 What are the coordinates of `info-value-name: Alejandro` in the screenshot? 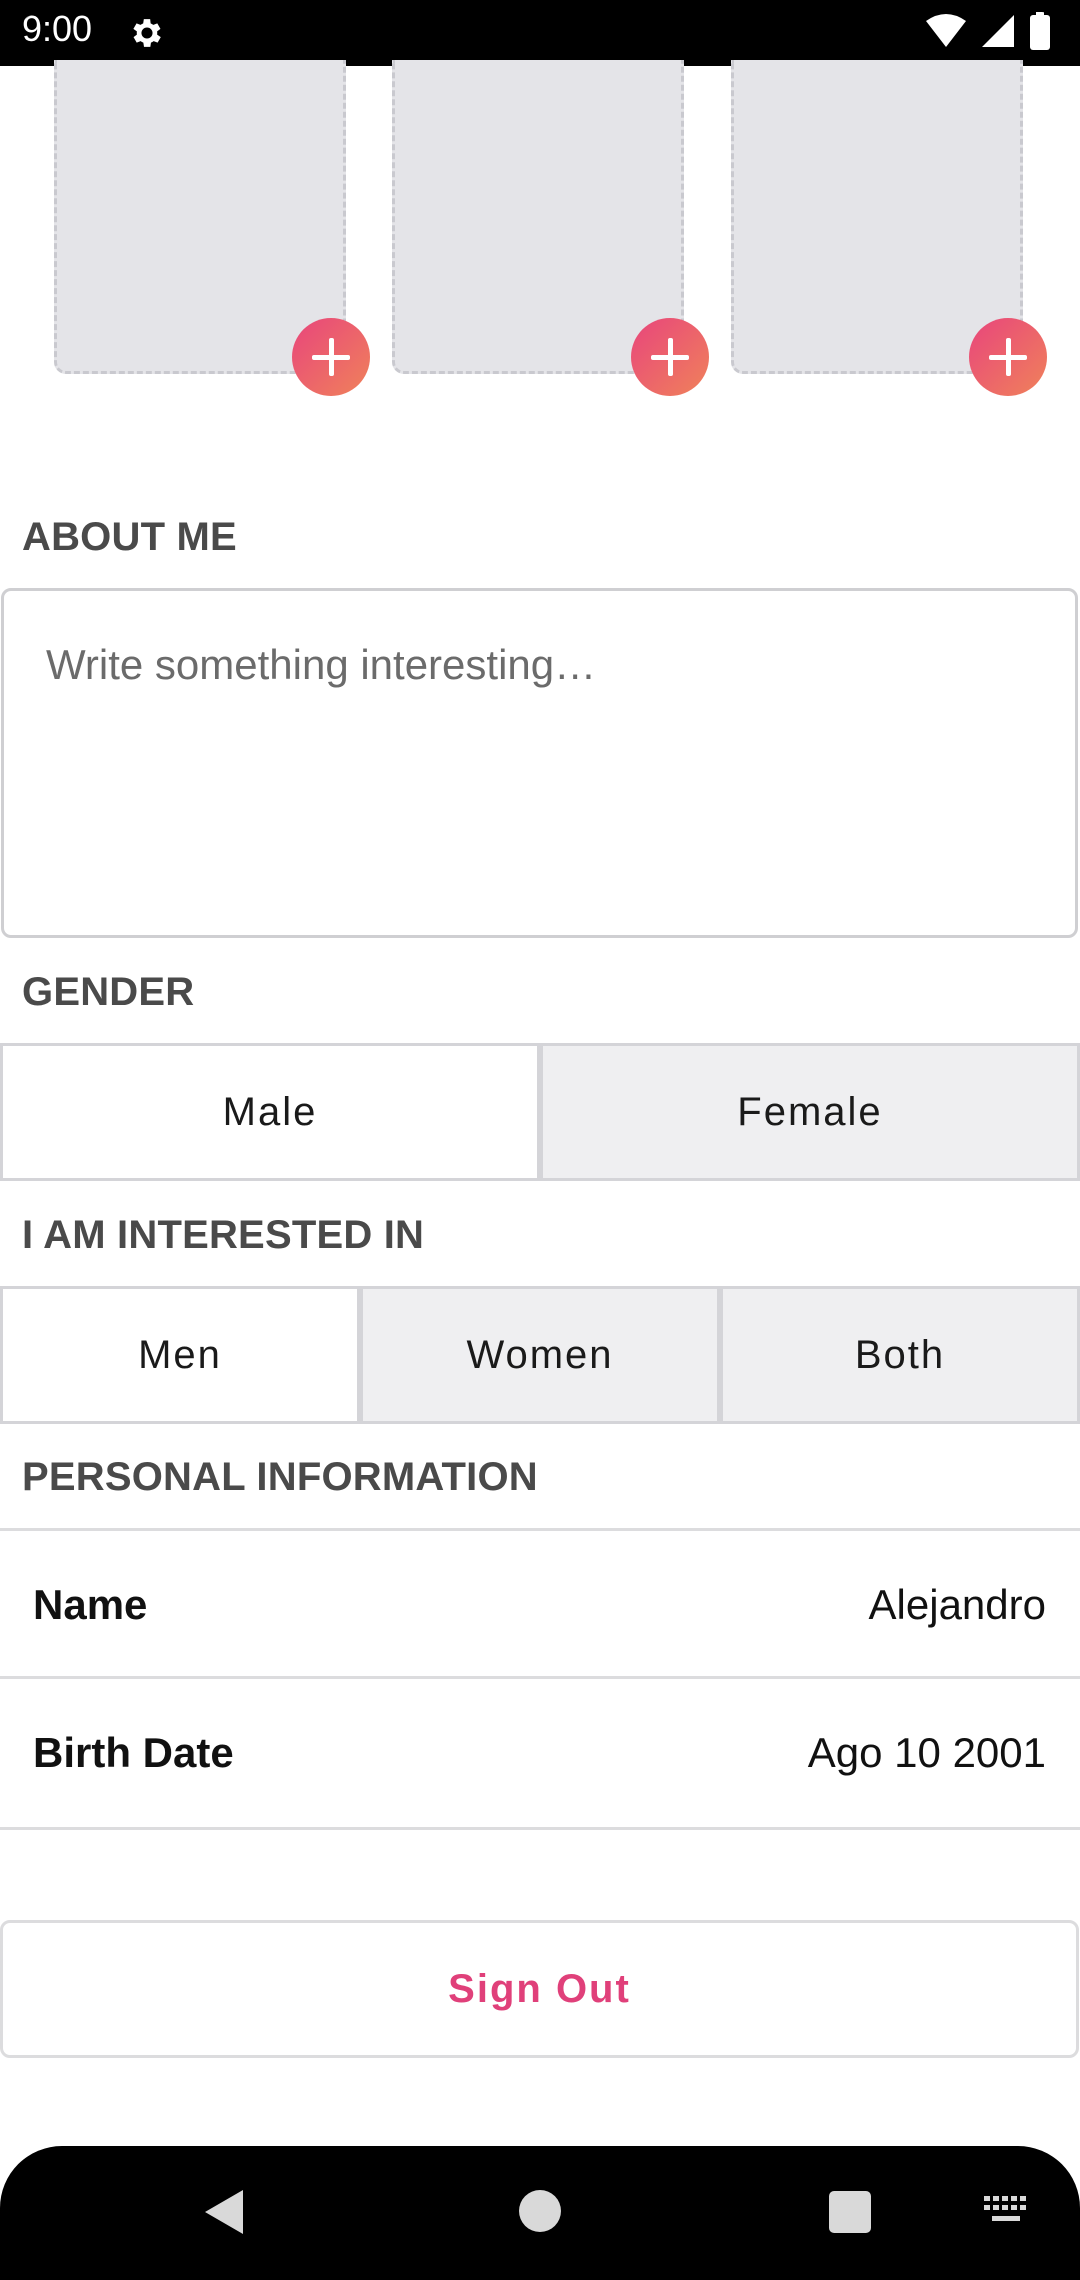 It's located at (957, 1604).